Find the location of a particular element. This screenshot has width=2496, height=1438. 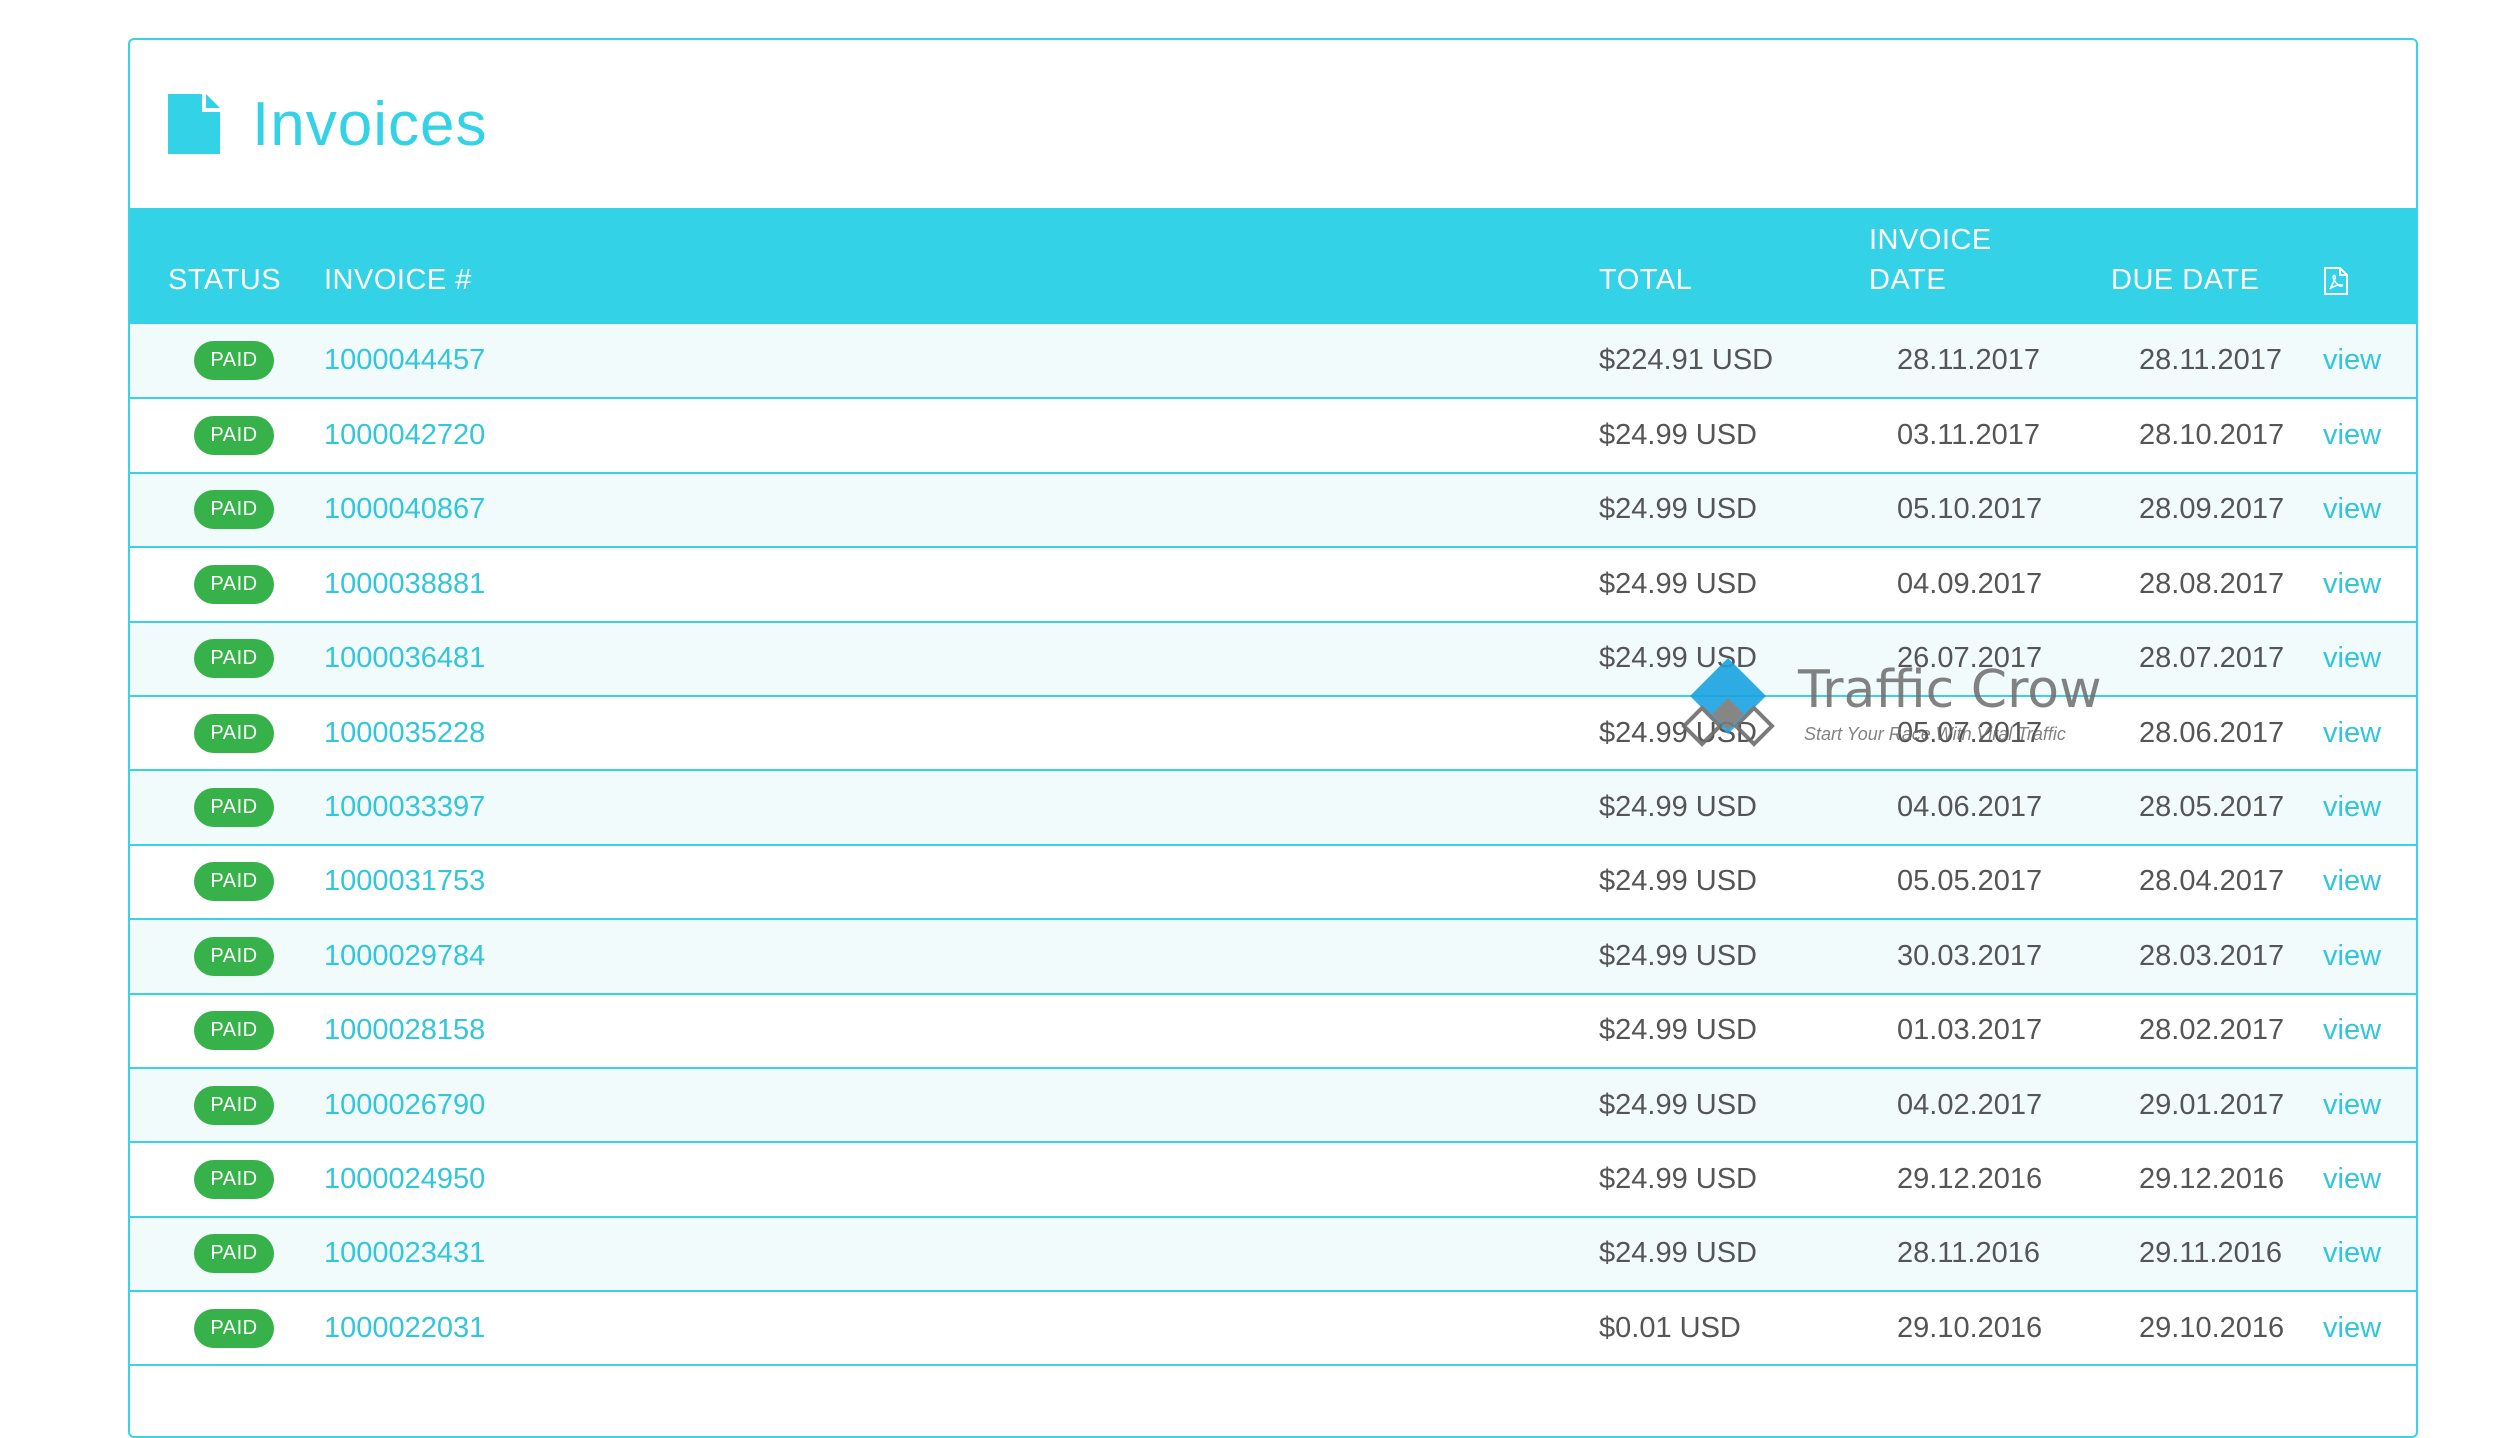

due-date-cell: 28.07.2017 is located at coordinates (2212, 658).